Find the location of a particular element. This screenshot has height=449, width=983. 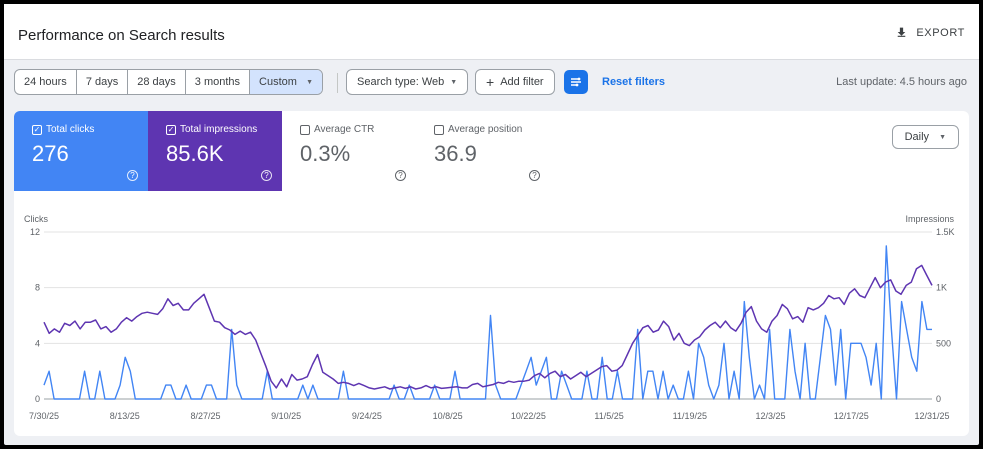

plus-icon: + is located at coordinates (490, 82).